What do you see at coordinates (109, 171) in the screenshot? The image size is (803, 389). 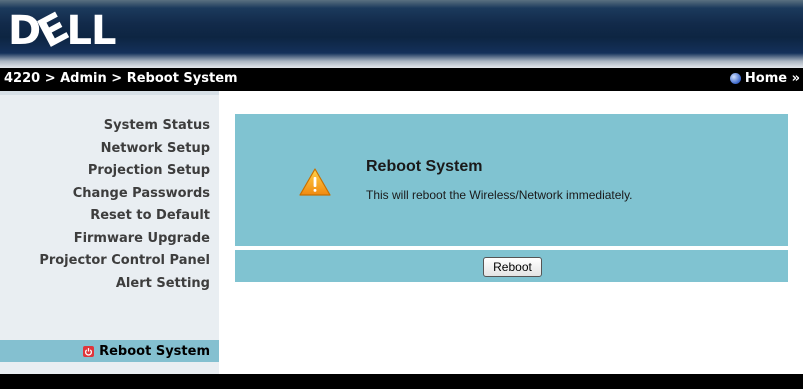 I see `sidebar-item-projection-setup: Projection Setup` at bounding box center [109, 171].